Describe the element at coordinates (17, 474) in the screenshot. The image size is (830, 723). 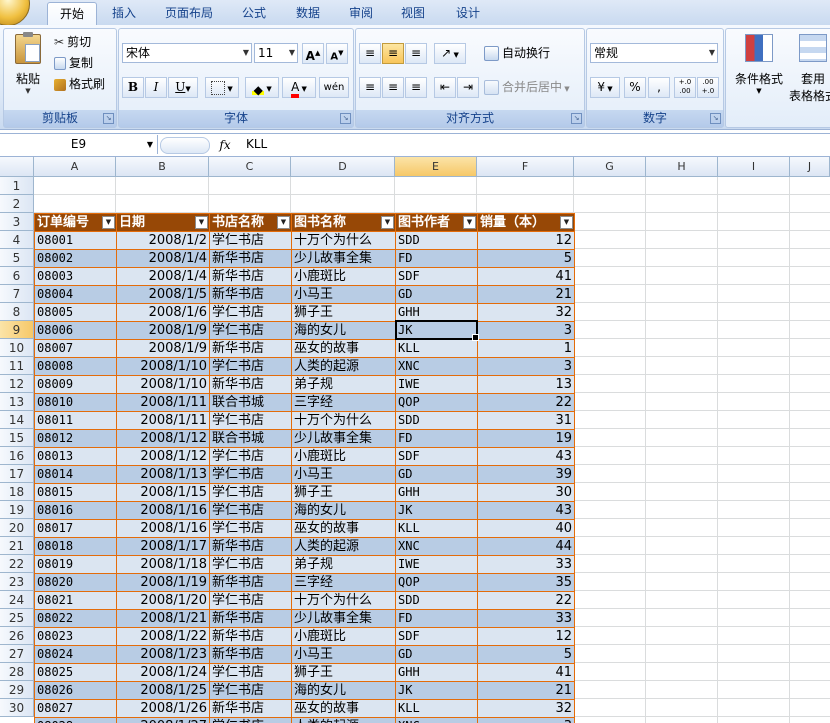
I see `row-header: 17` at that location.